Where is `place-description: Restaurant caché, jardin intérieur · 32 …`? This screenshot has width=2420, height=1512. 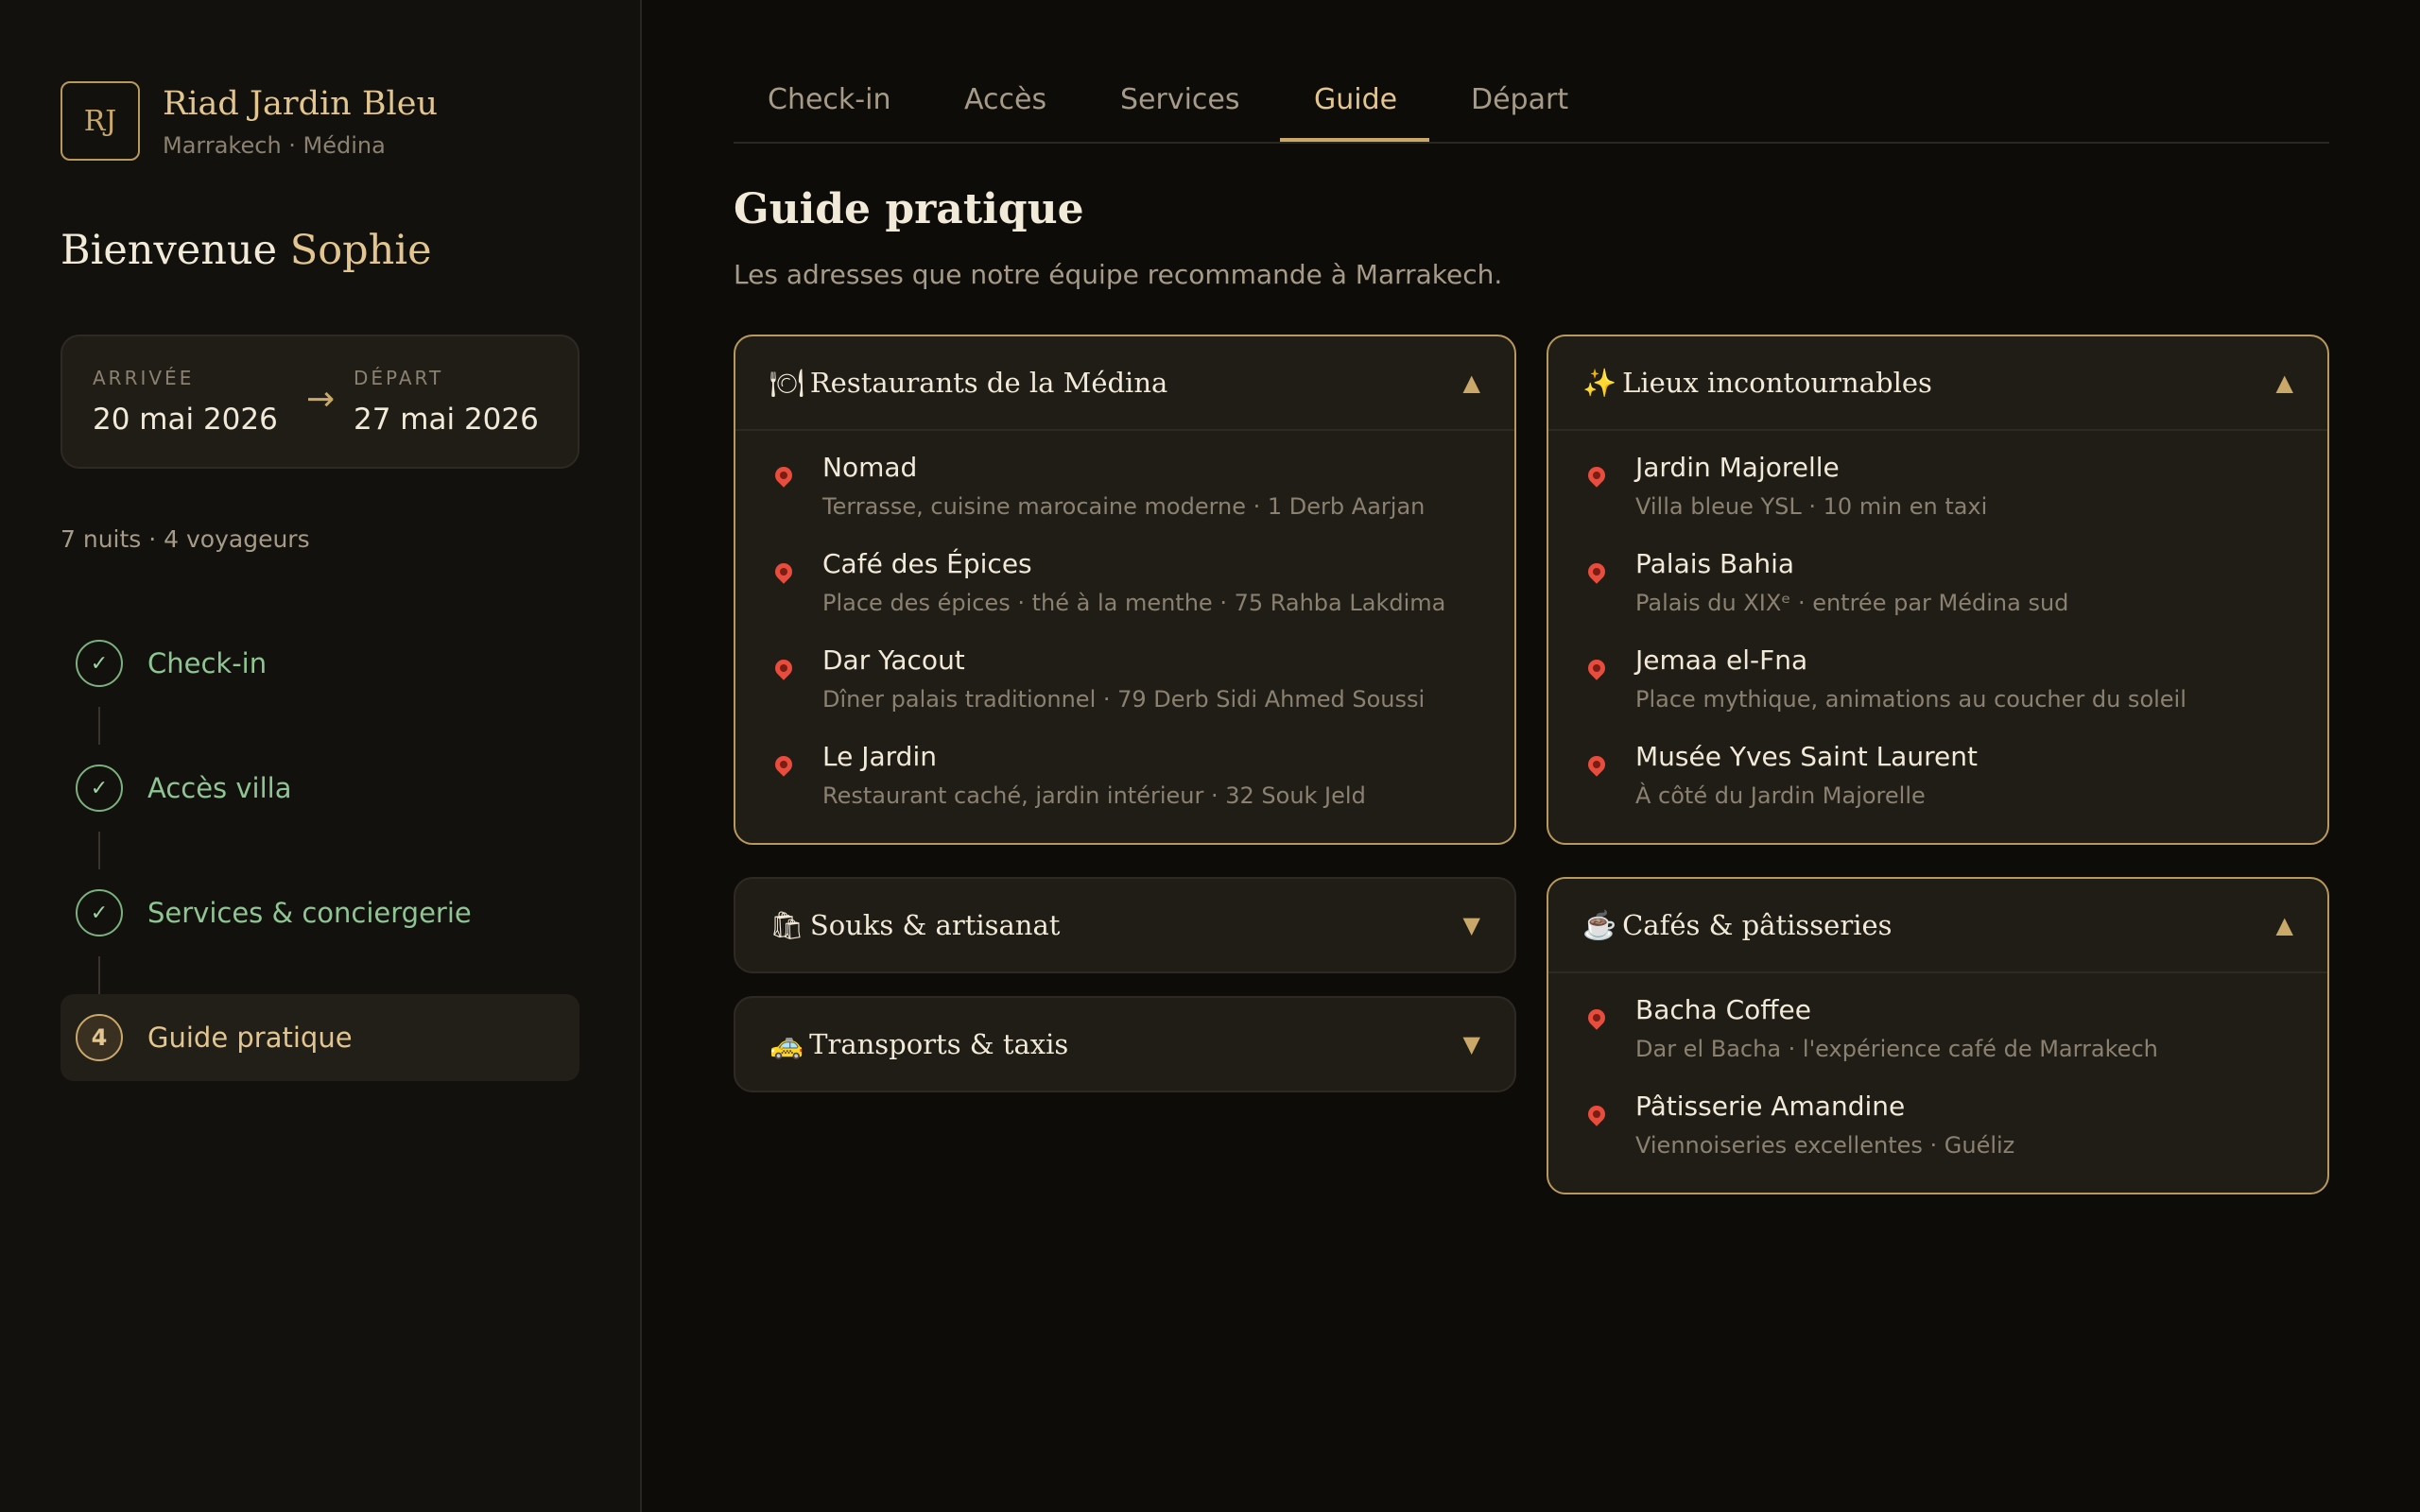
place-description: Restaurant caché, jardin intérieur · 32 … is located at coordinates (1094, 795).